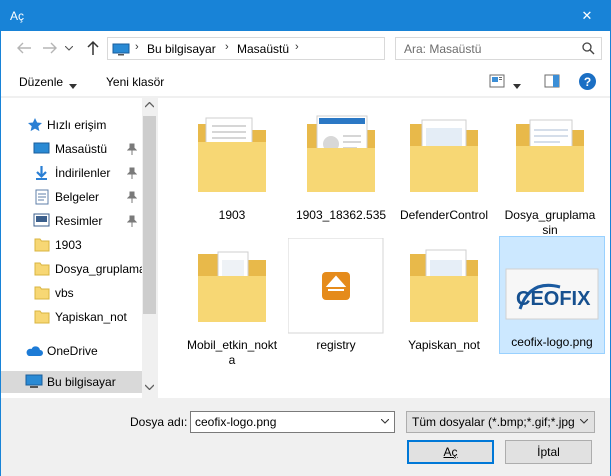 This screenshot has width=611, height=476. I want to click on desktop-icon, so click(41, 148).